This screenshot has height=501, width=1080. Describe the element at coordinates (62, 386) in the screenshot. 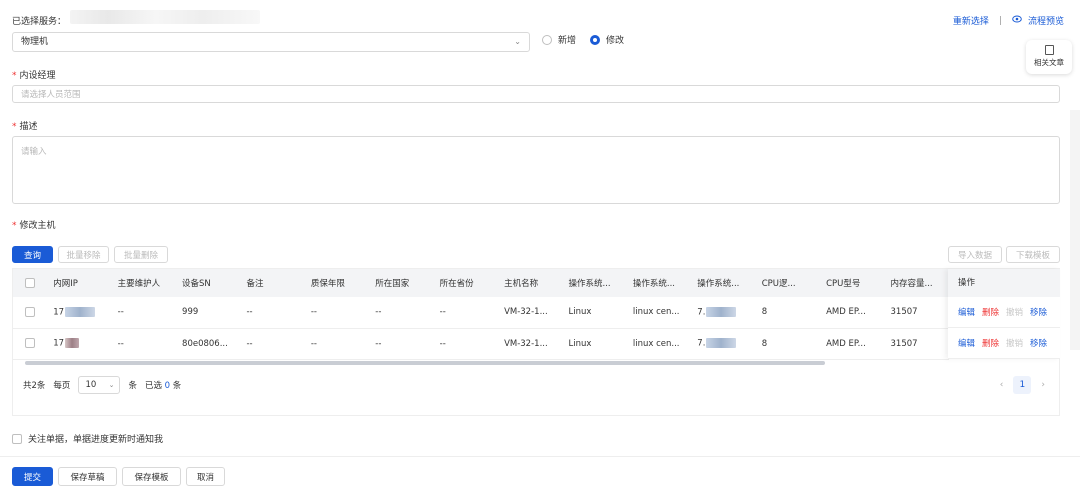

I see `per-page-label: 每页` at that location.